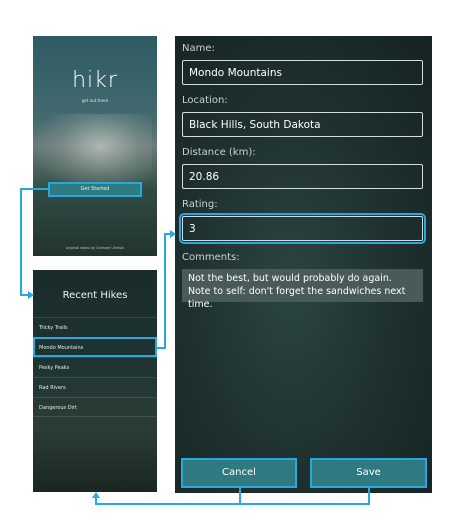 The image size is (465, 524). What do you see at coordinates (95, 327) in the screenshot?
I see `list-item: Tricky Trails` at bounding box center [95, 327].